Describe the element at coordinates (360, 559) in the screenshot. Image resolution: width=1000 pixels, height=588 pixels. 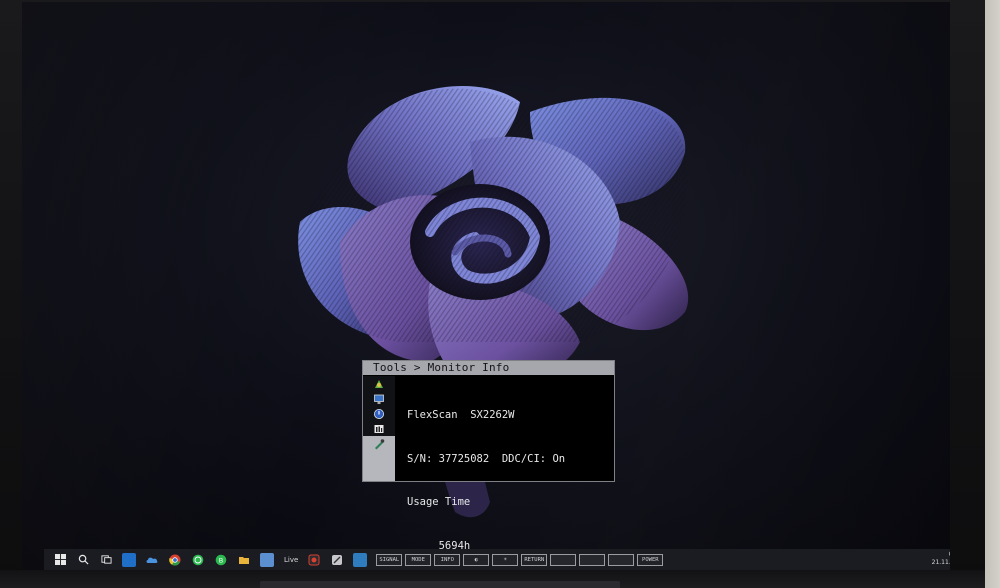
I see `store-app-icon` at that location.